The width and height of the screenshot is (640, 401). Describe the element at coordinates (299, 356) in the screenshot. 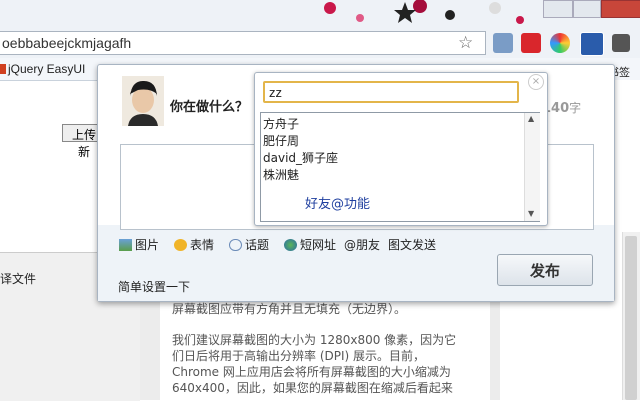

I see `paragraph-line: 们日后将用于高输出分辨率 (DPI) 展示。目前，` at that location.